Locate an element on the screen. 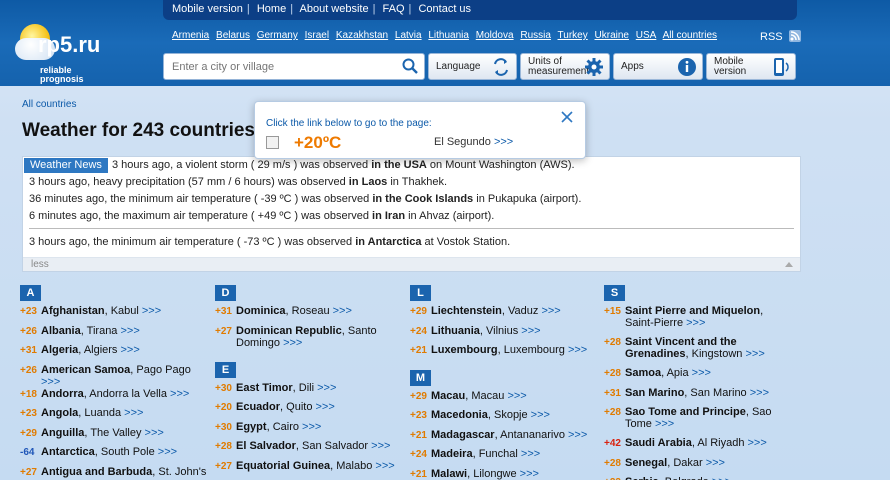 Image resolution: width=890 pixels, height=480 pixels. country-link: Macedonia, Skopje >>> is located at coordinates (490, 415).